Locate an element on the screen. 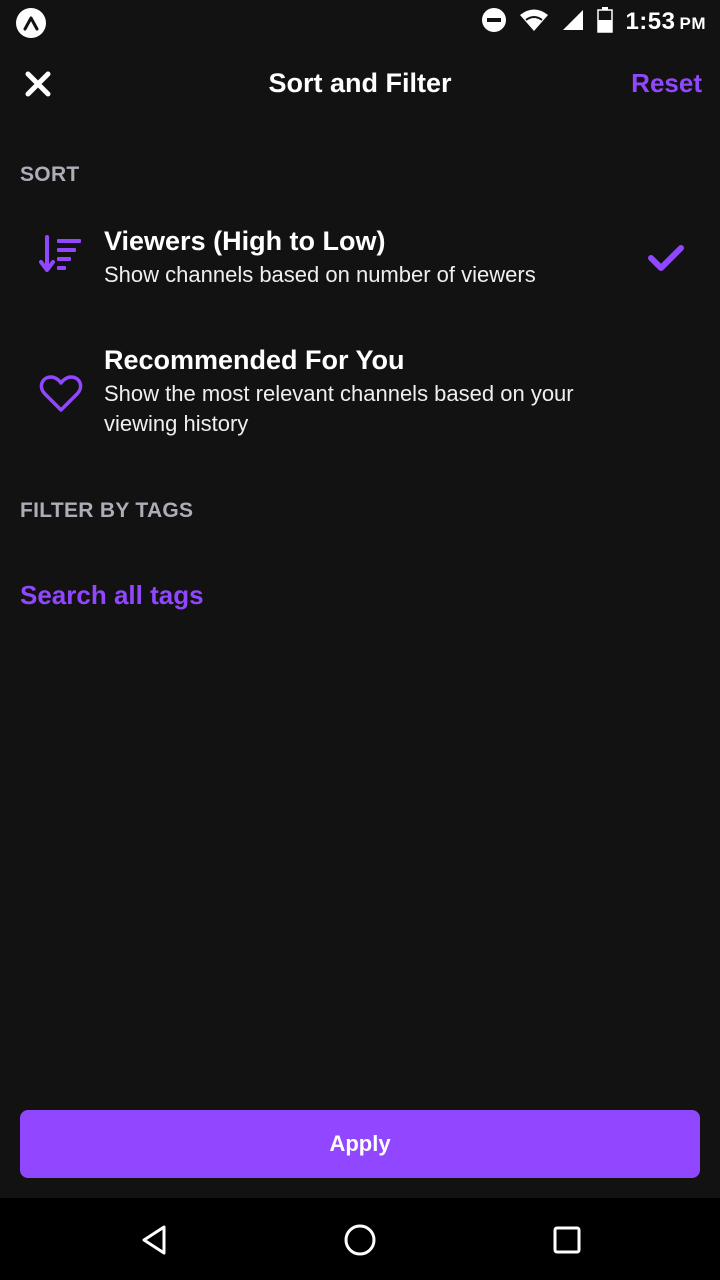  status-time: 1:53 PM is located at coordinates (665, 22).